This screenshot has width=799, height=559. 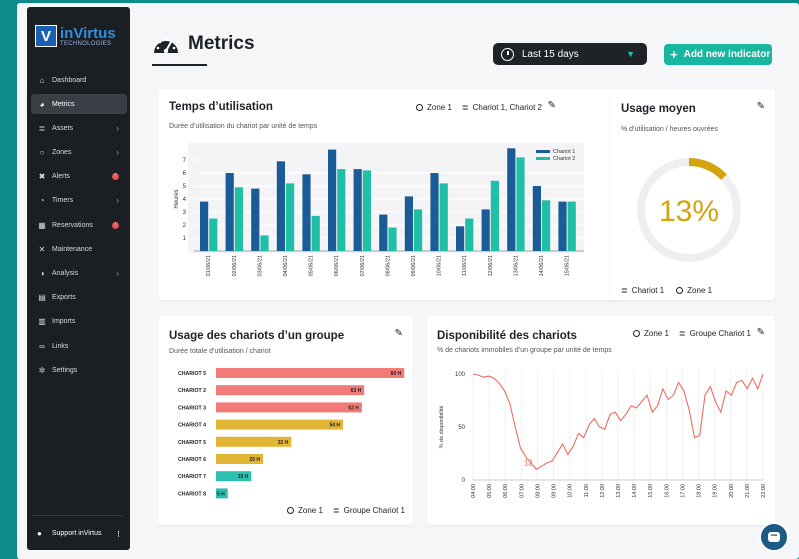 What do you see at coordinates (667, 491) in the screenshot?
I see `x-tick-label: 16:00` at bounding box center [667, 491].